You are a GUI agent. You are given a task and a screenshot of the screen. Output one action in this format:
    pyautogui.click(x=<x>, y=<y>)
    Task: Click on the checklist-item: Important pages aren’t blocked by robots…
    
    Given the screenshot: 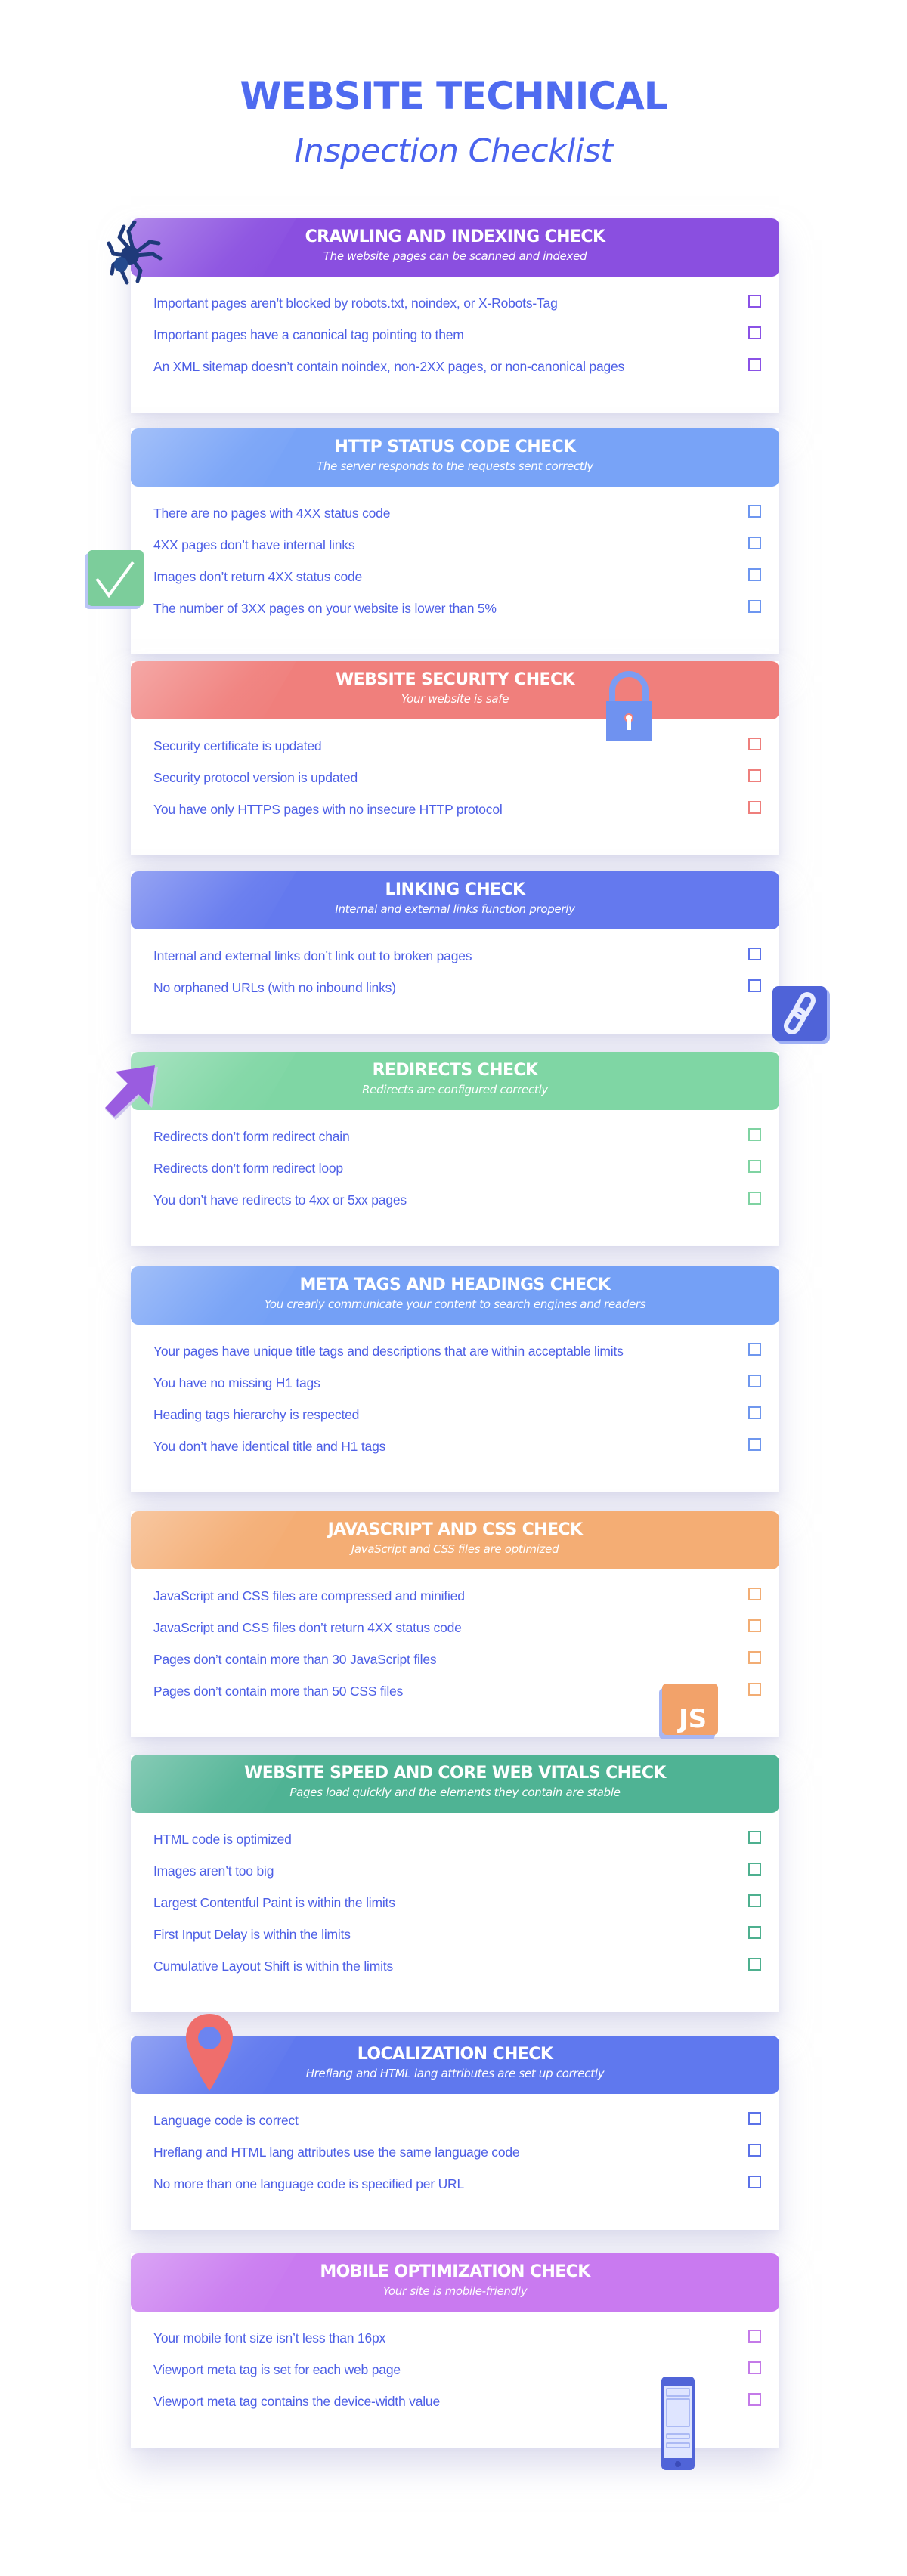 What is the action you would take?
    pyautogui.click(x=455, y=303)
    